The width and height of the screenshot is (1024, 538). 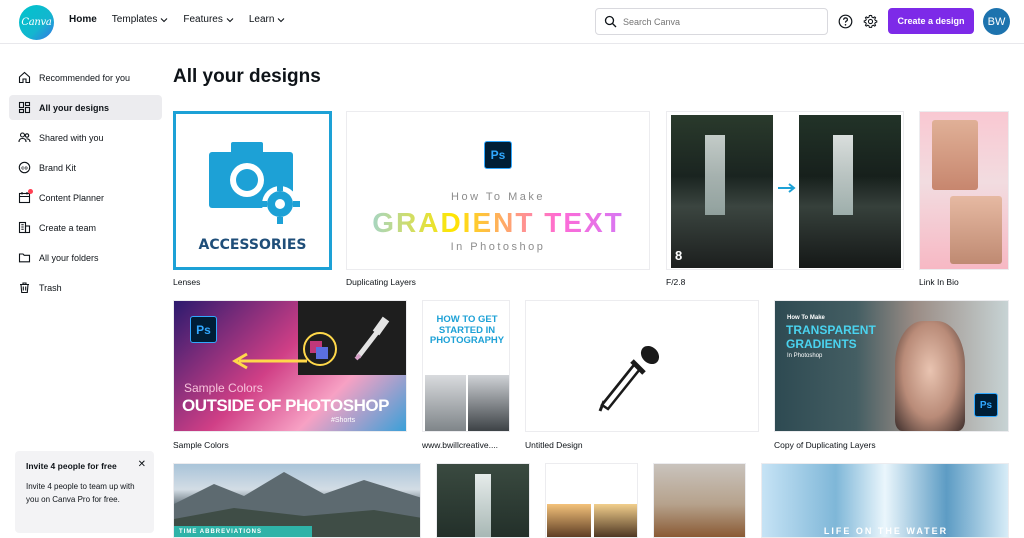 I want to click on design-title: Duplicating Layers, so click(x=381, y=282).